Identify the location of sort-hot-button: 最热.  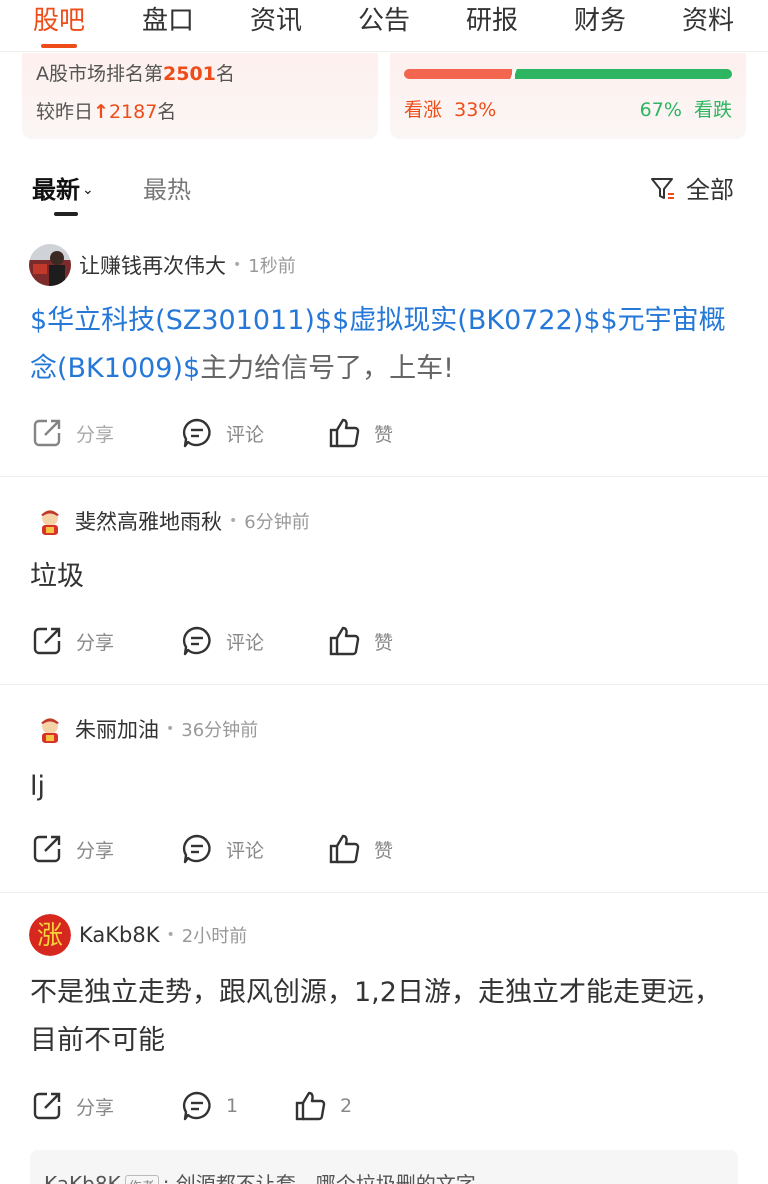
(167, 187).